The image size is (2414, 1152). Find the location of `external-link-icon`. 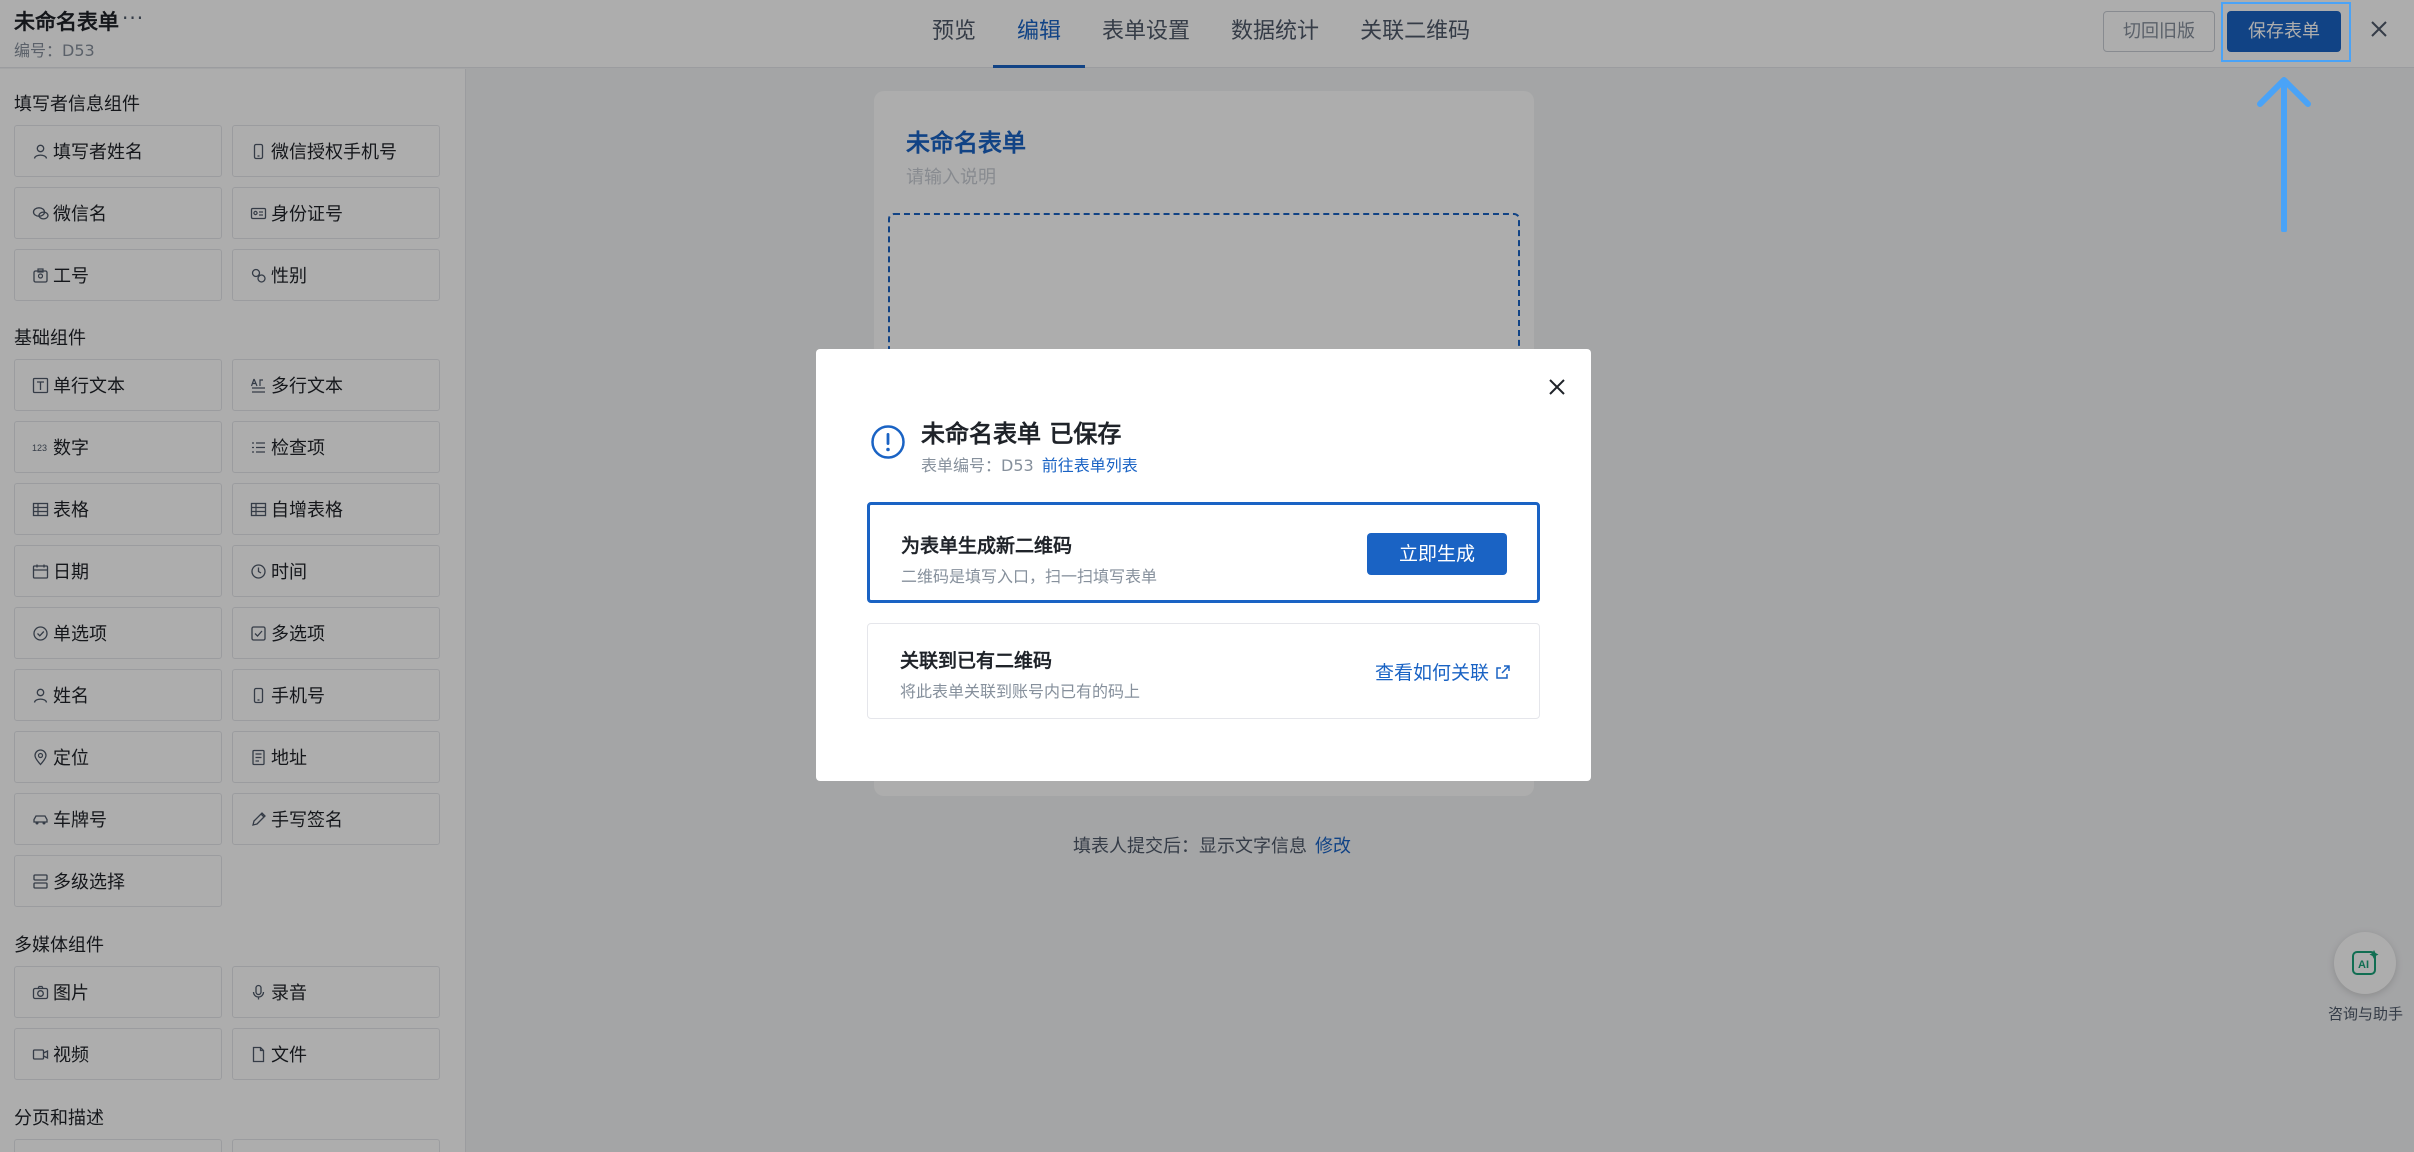

external-link-icon is located at coordinates (1503, 671).